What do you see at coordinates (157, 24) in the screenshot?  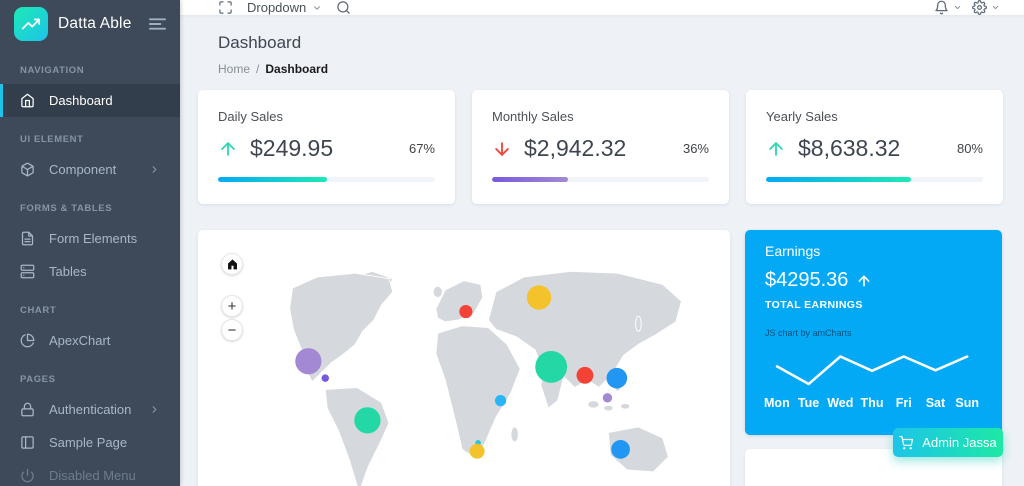 I see `menu-toggle-icon` at bounding box center [157, 24].